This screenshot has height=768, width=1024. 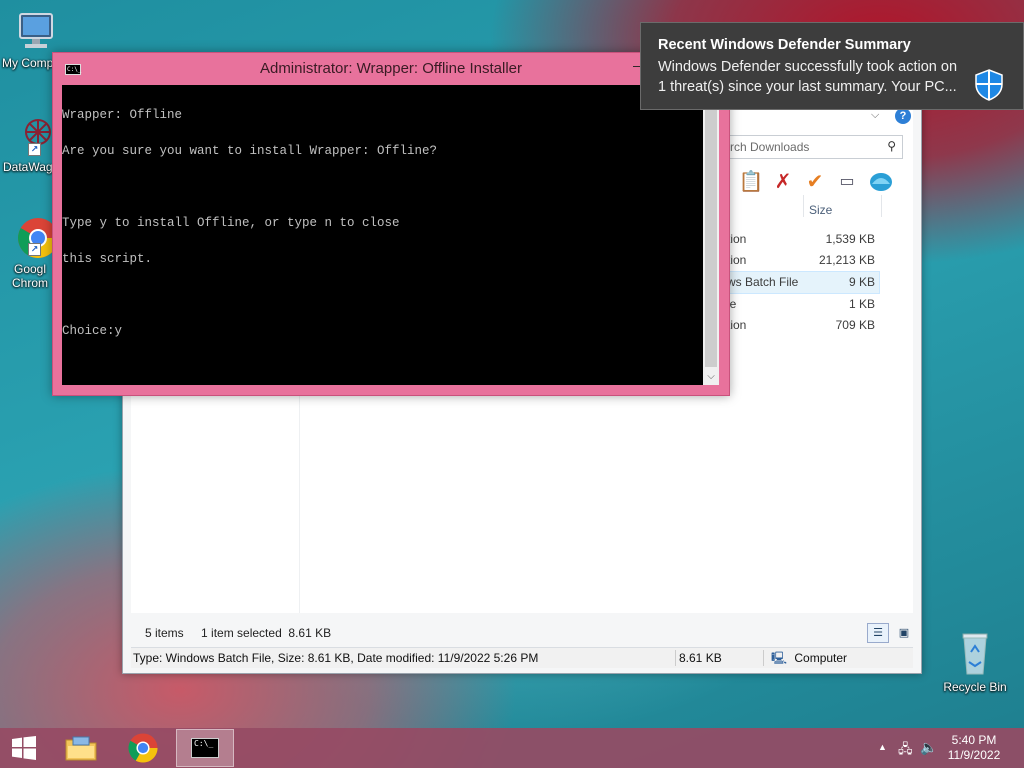 What do you see at coordinates (974, 740) in the screenshot?
I see `clock-time: 5:40 PM` at bounding box center [974, 740].